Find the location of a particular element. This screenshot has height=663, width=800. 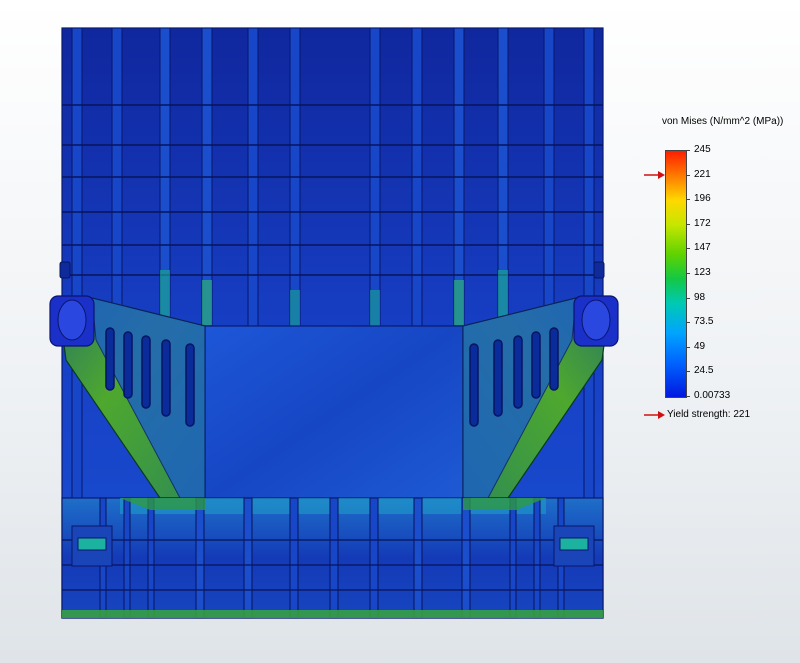

colorbar-tick-label: 221 is located at coordinates (702, 174).